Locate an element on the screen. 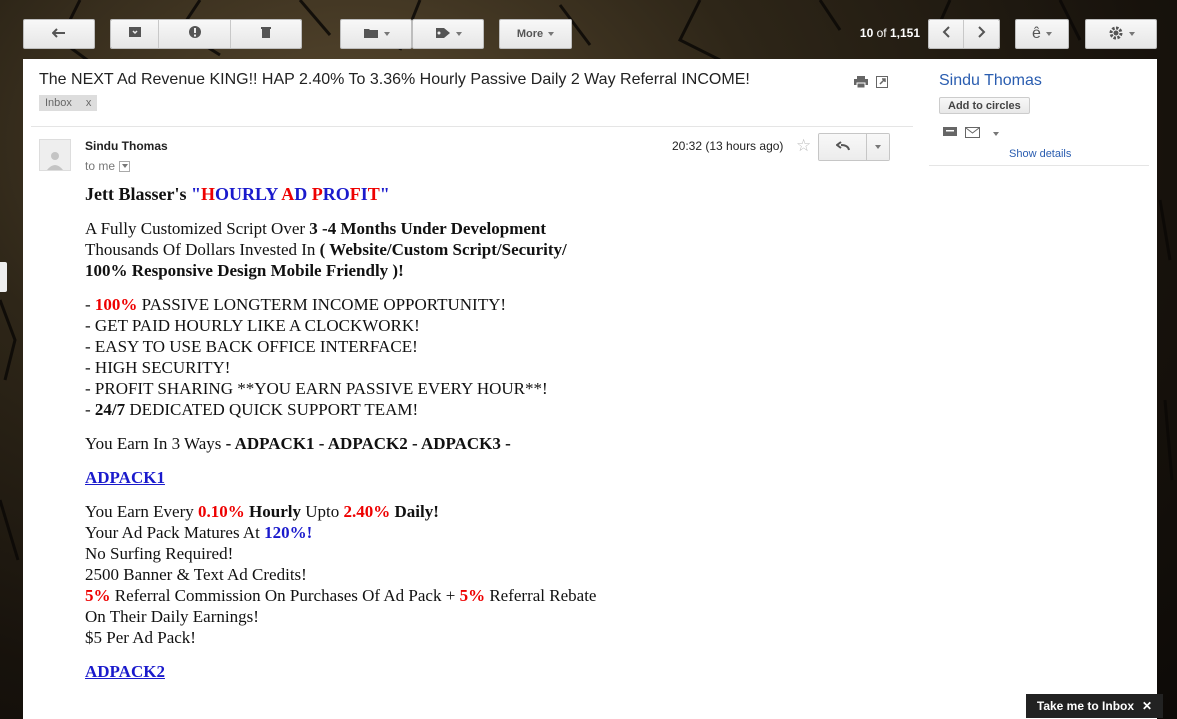 This screenshot has width=1177, height=719. spam-icon is located at coordinates (195, 34).